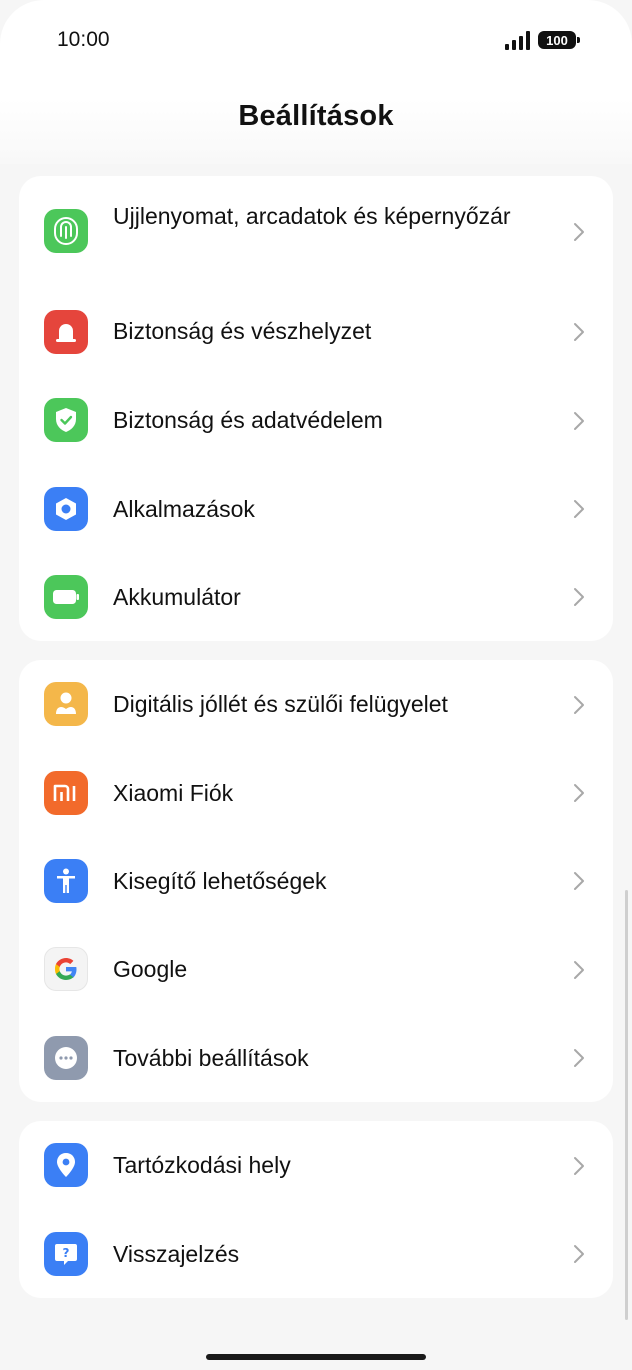 The height and width of the screenshot is (1370, 632). I want to click on setting-label: Biztonság és vészhelyzet, so click(242, 331).